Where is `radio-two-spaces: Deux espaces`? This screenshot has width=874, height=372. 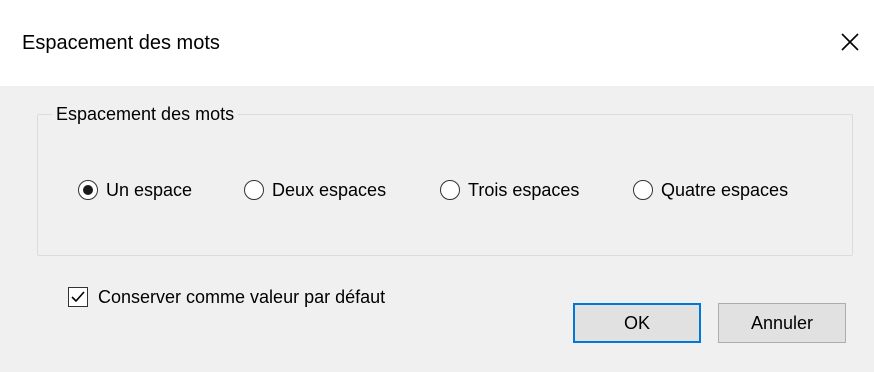
radio-two-spaces: Deux espaces is located at coordinates (315, 190).